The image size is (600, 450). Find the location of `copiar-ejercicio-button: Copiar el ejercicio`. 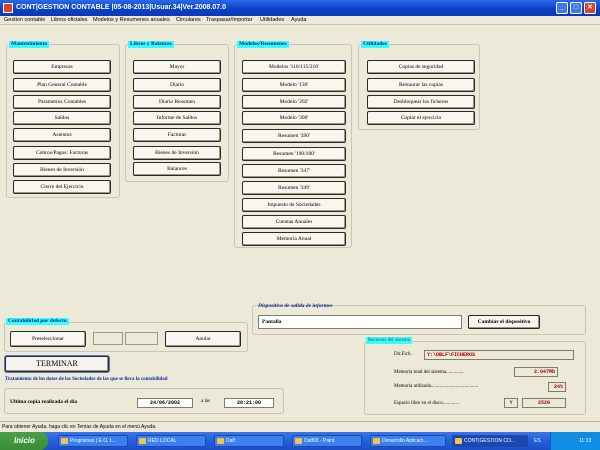

copiar-ejercicio-button: Copiar el ejercicio is located at coordinates (421, 118).